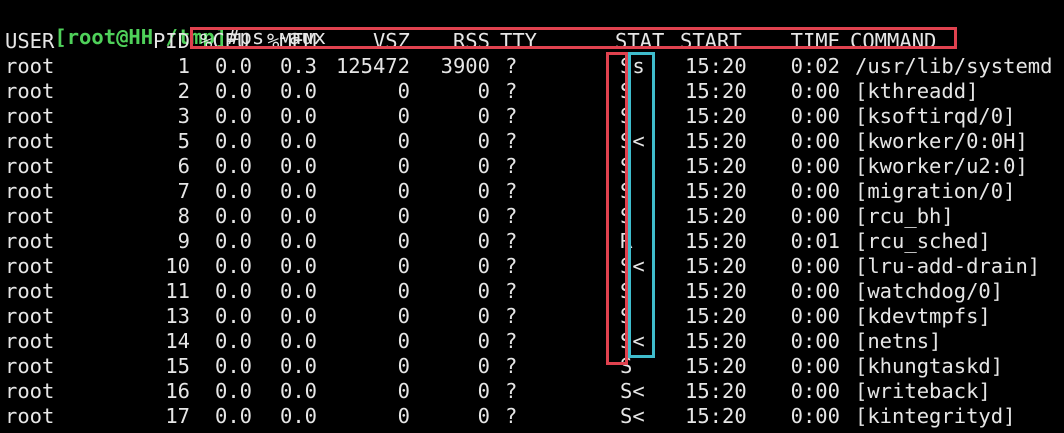  What do you see at coordinates (941, 166) in the screenshot?
I see `cell-command: [kworker/u2:0]` at bounding box center [941, 166].